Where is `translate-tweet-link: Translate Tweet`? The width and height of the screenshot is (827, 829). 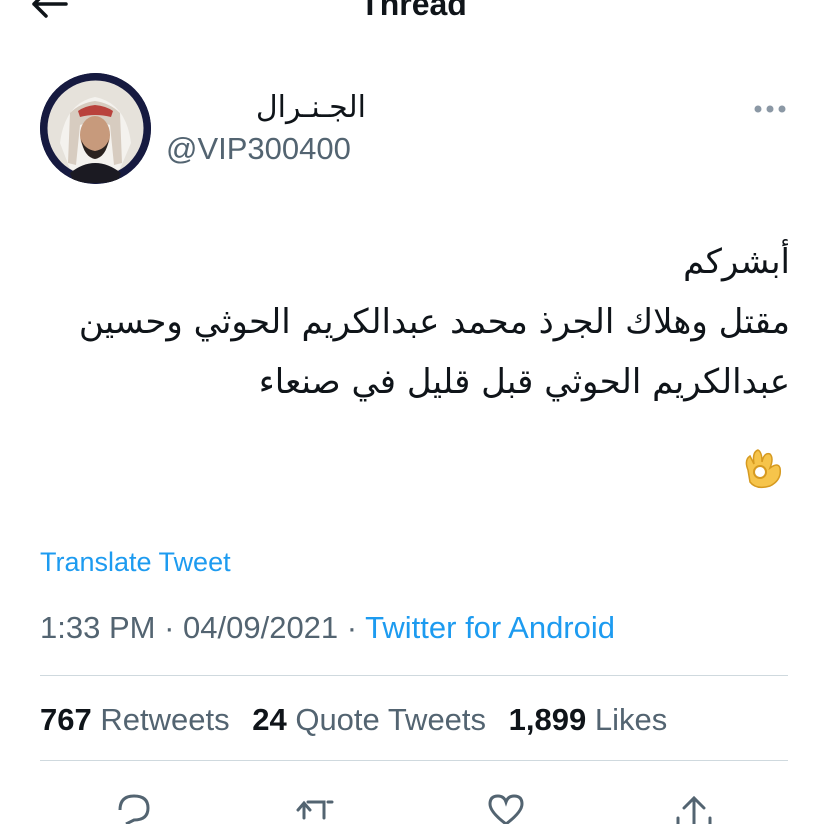
translate-tweet-link: Translate Tweet is located at coordinates (135, 562).